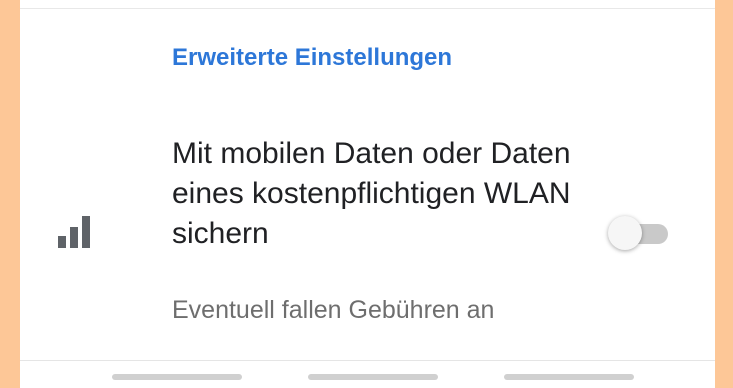  I want to click on toggle-thumb, so click(625, 233).